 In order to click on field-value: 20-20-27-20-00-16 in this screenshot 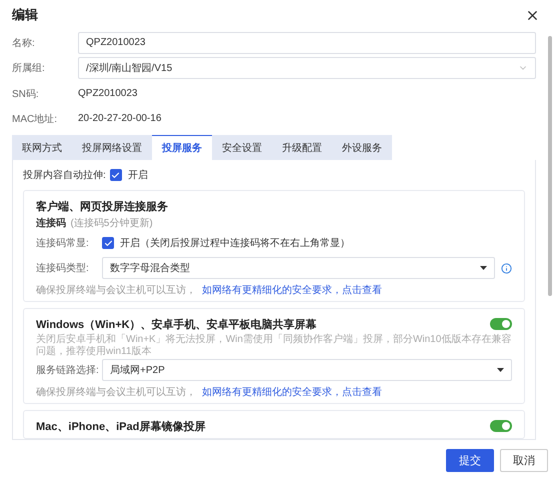, I will do `click(120, 118)`.